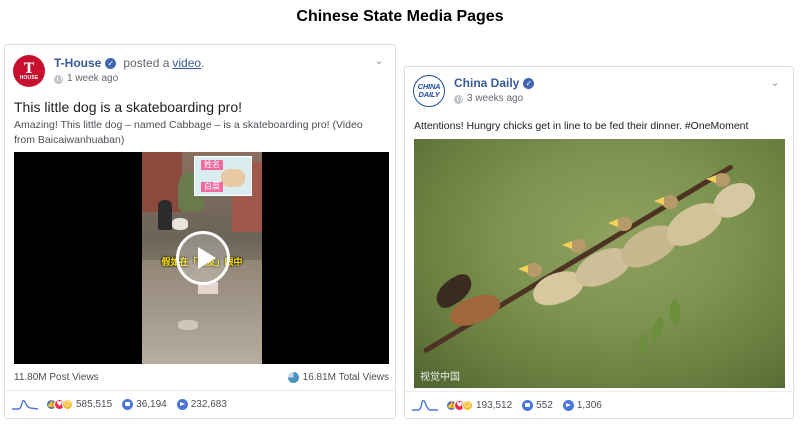 The image size is (800, 426). What do you see at coordinates (29, 78) in the screenshot?
I see `avatar-logo-sub: HOUSE` at bounding box center [29, 78].